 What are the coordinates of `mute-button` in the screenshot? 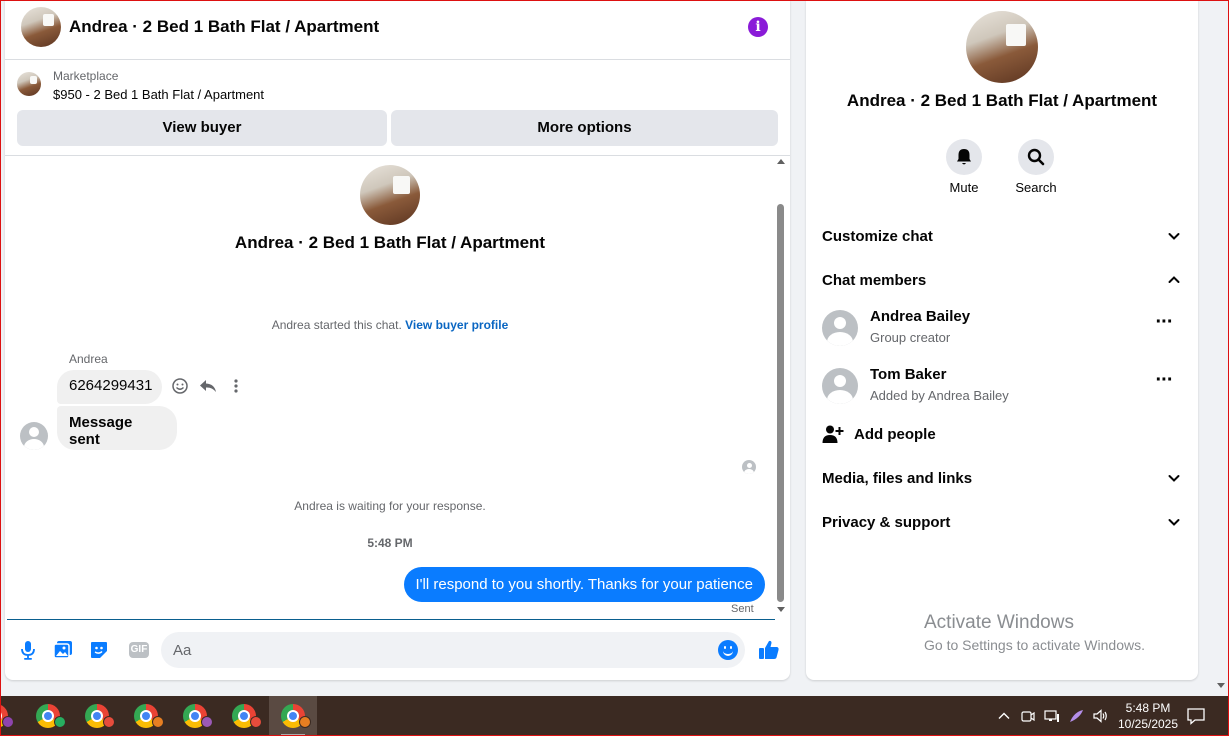 It's located at (964, 157).